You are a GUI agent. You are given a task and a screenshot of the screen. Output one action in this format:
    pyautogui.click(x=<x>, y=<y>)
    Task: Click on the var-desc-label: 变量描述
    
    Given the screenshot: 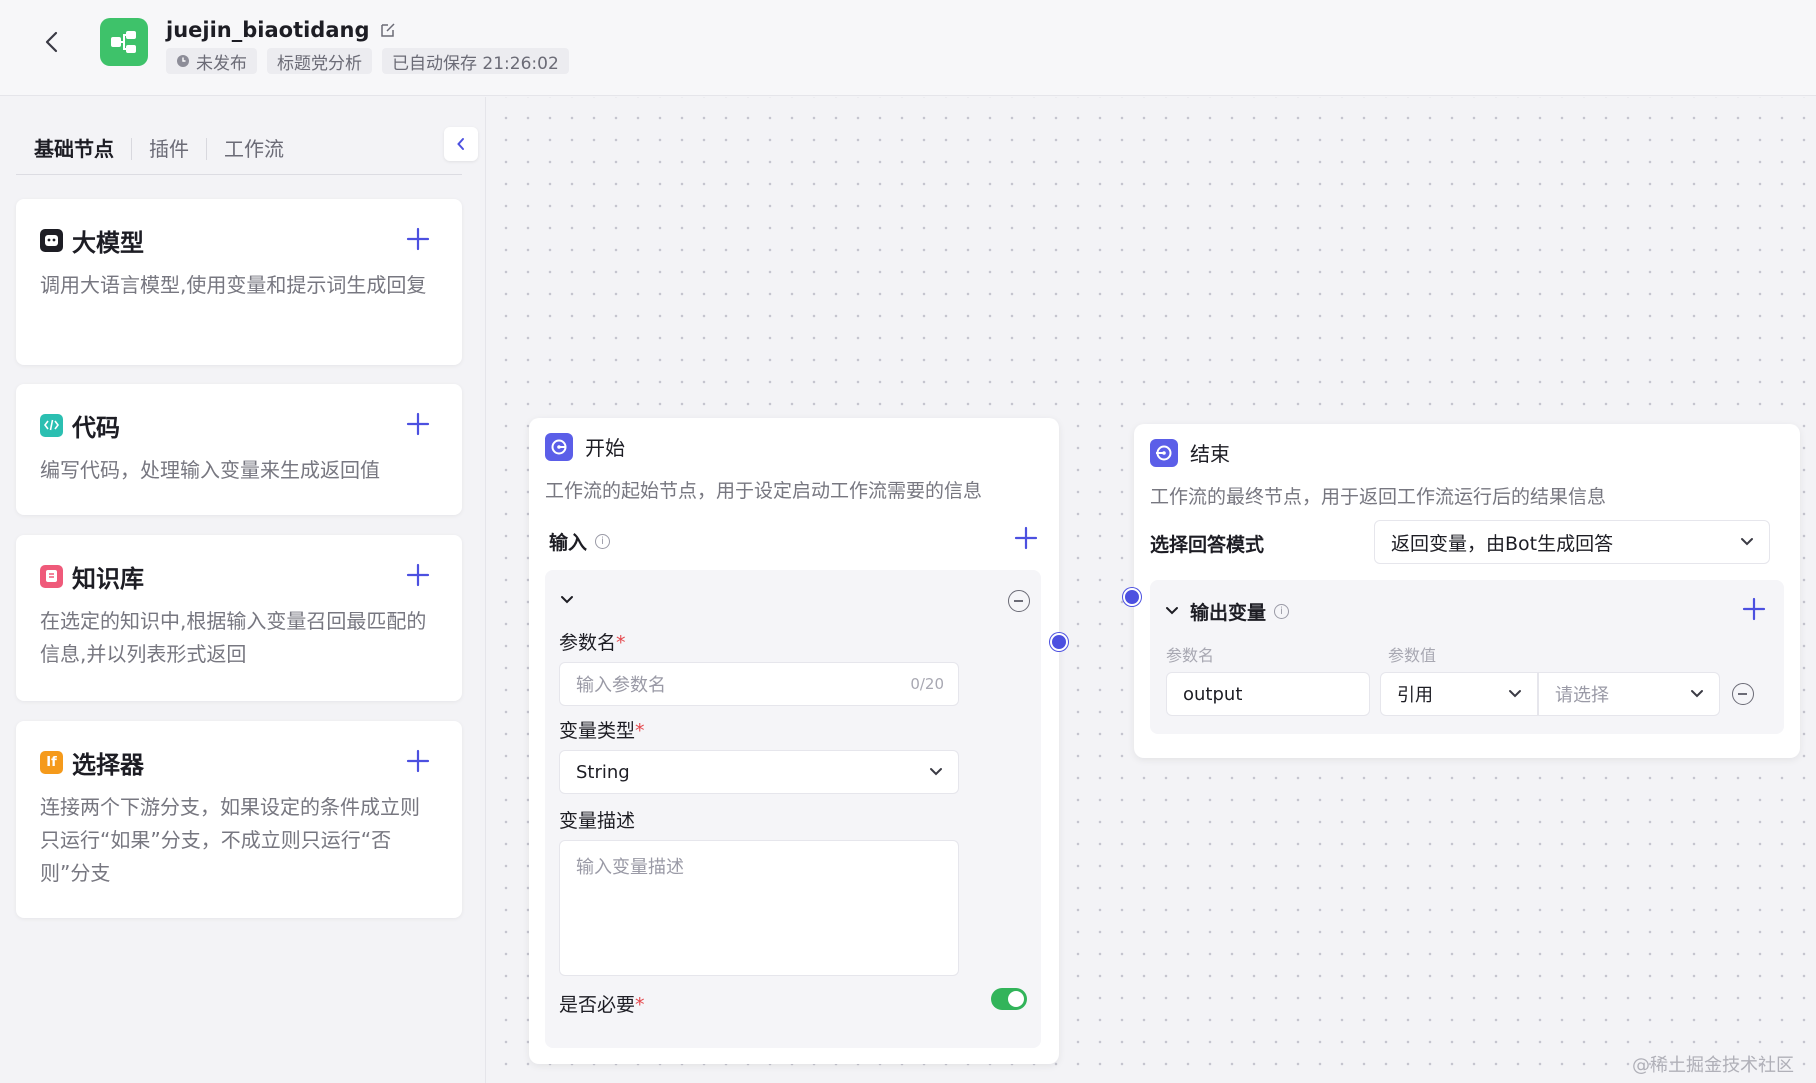 What is the action you would take?
    pyautogui.click(x=597, y=821)
    